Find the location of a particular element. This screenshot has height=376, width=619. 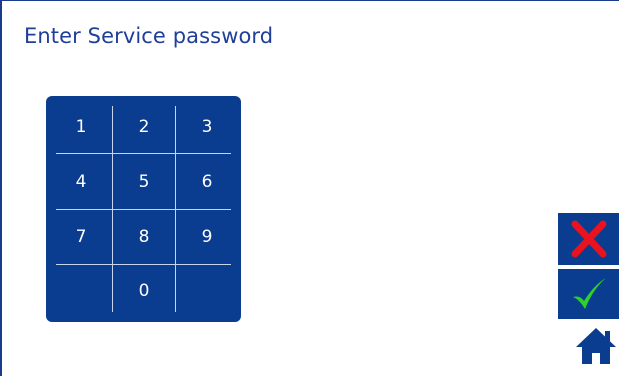

key-3: 3 is located at coordinates (207, 126).